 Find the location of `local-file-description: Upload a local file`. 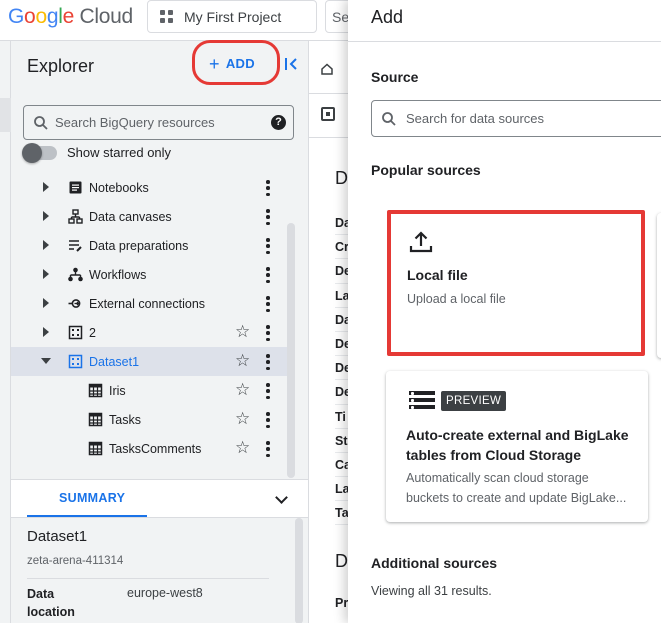

local-file-description: Upload a local file is located at coordinates (456, 299).